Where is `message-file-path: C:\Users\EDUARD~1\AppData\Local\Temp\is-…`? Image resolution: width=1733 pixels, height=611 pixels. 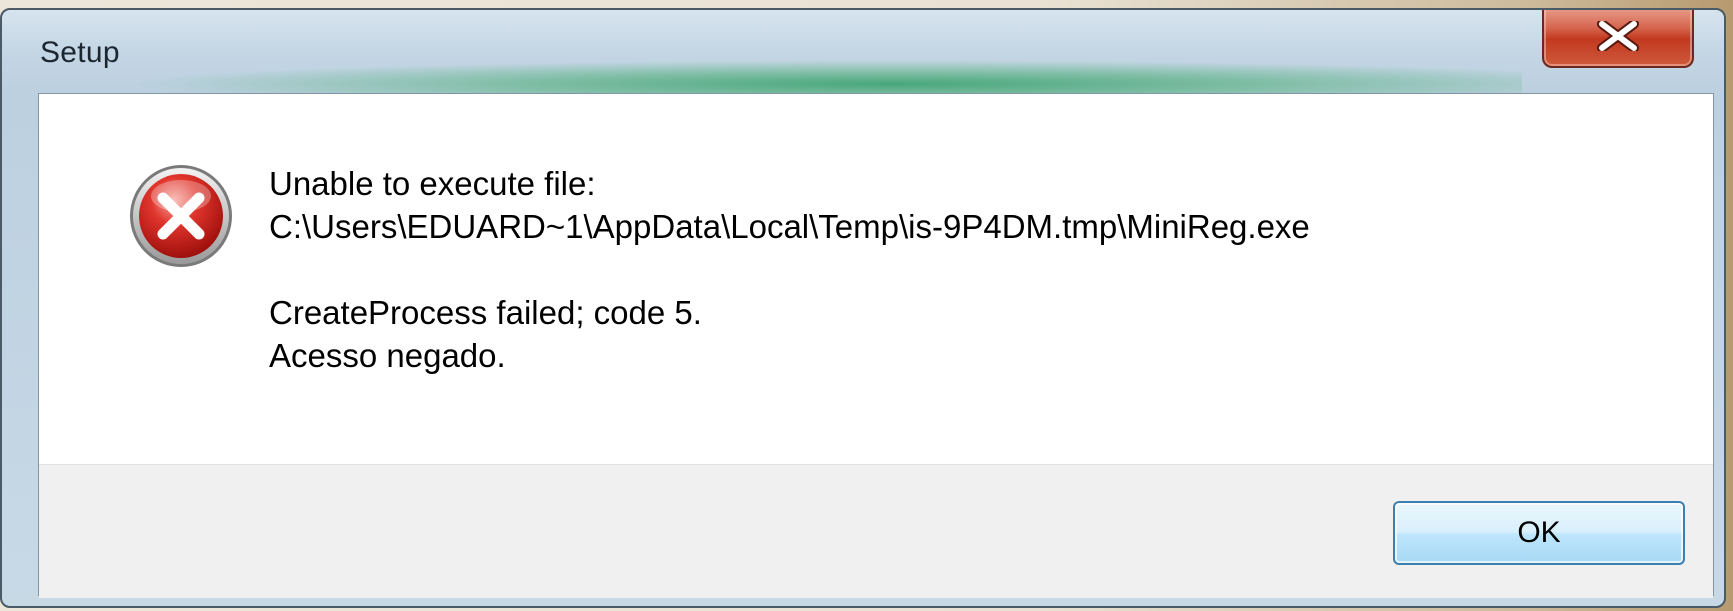 message-file-path: C:\Users\EDUARD~1\AppData\Local\Temp\is-… is located at coordinates (789, 226).